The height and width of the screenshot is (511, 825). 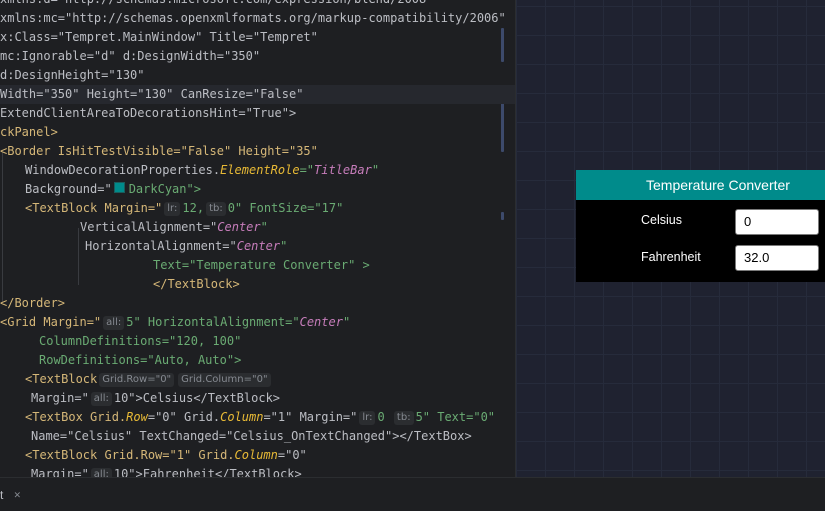 I want to click on code-token: ="0", so click(x=292, y=455).